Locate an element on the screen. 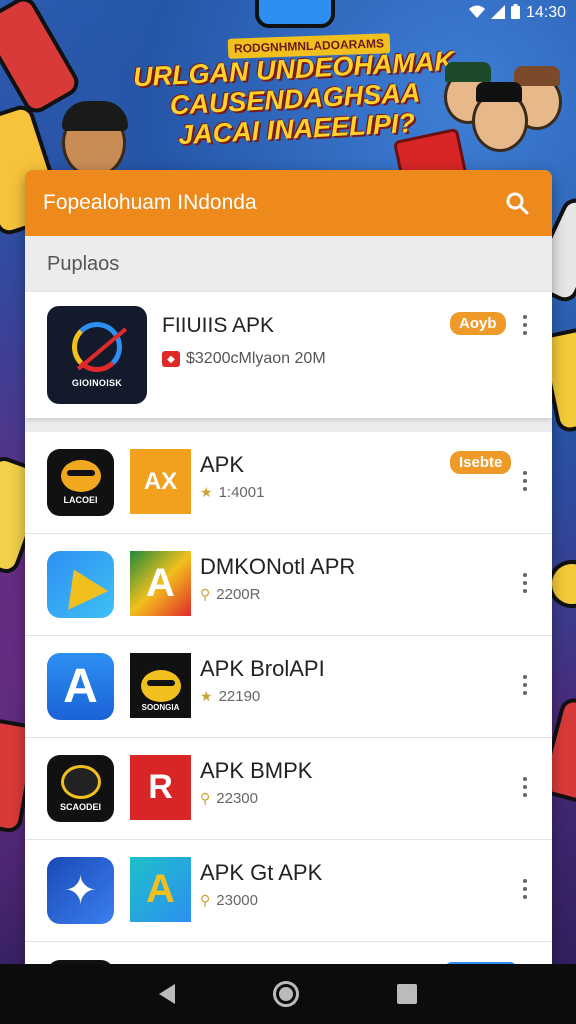 The image size is (576, 1024). app-icon-caption: LACOEI is located at coordinates (80, 500).